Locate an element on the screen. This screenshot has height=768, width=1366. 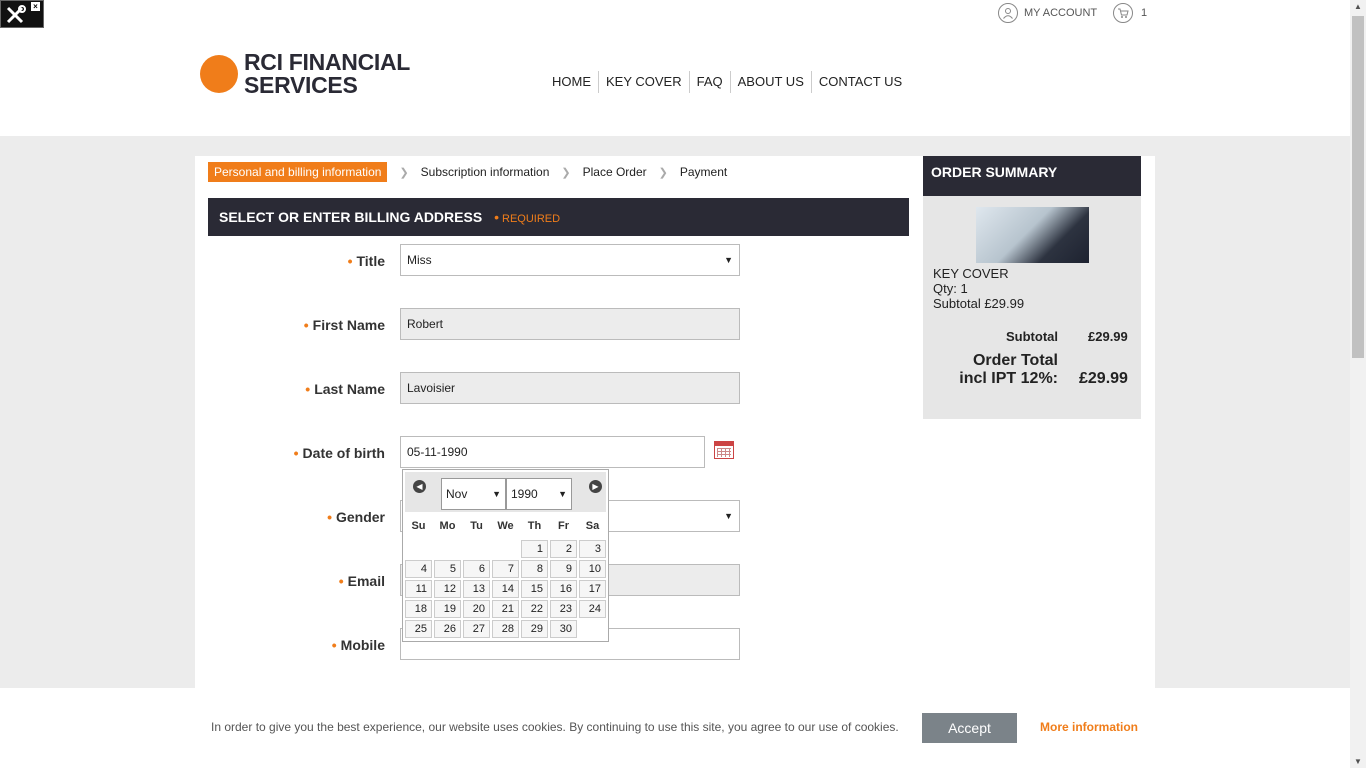
day-cell: 8 is located at coordinates (534, 569).